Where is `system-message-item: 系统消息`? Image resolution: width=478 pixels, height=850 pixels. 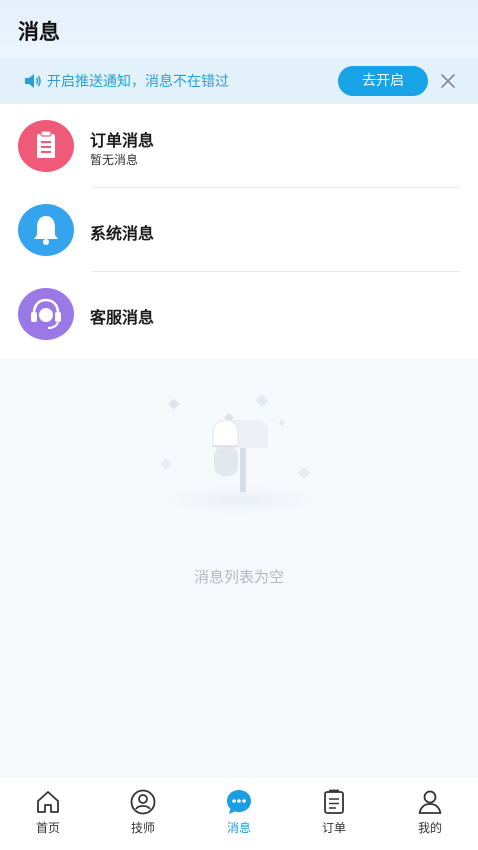
system-message-item: 系统消息 is located at coordinates (239, 230).